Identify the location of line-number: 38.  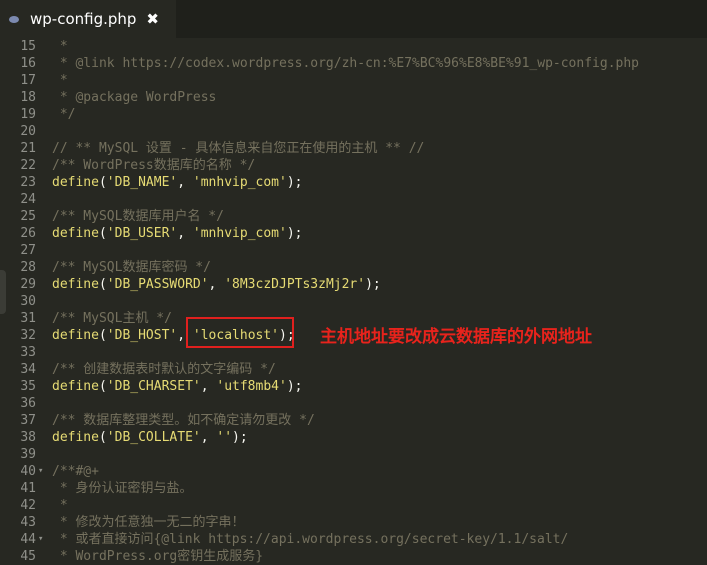
(28, 437).